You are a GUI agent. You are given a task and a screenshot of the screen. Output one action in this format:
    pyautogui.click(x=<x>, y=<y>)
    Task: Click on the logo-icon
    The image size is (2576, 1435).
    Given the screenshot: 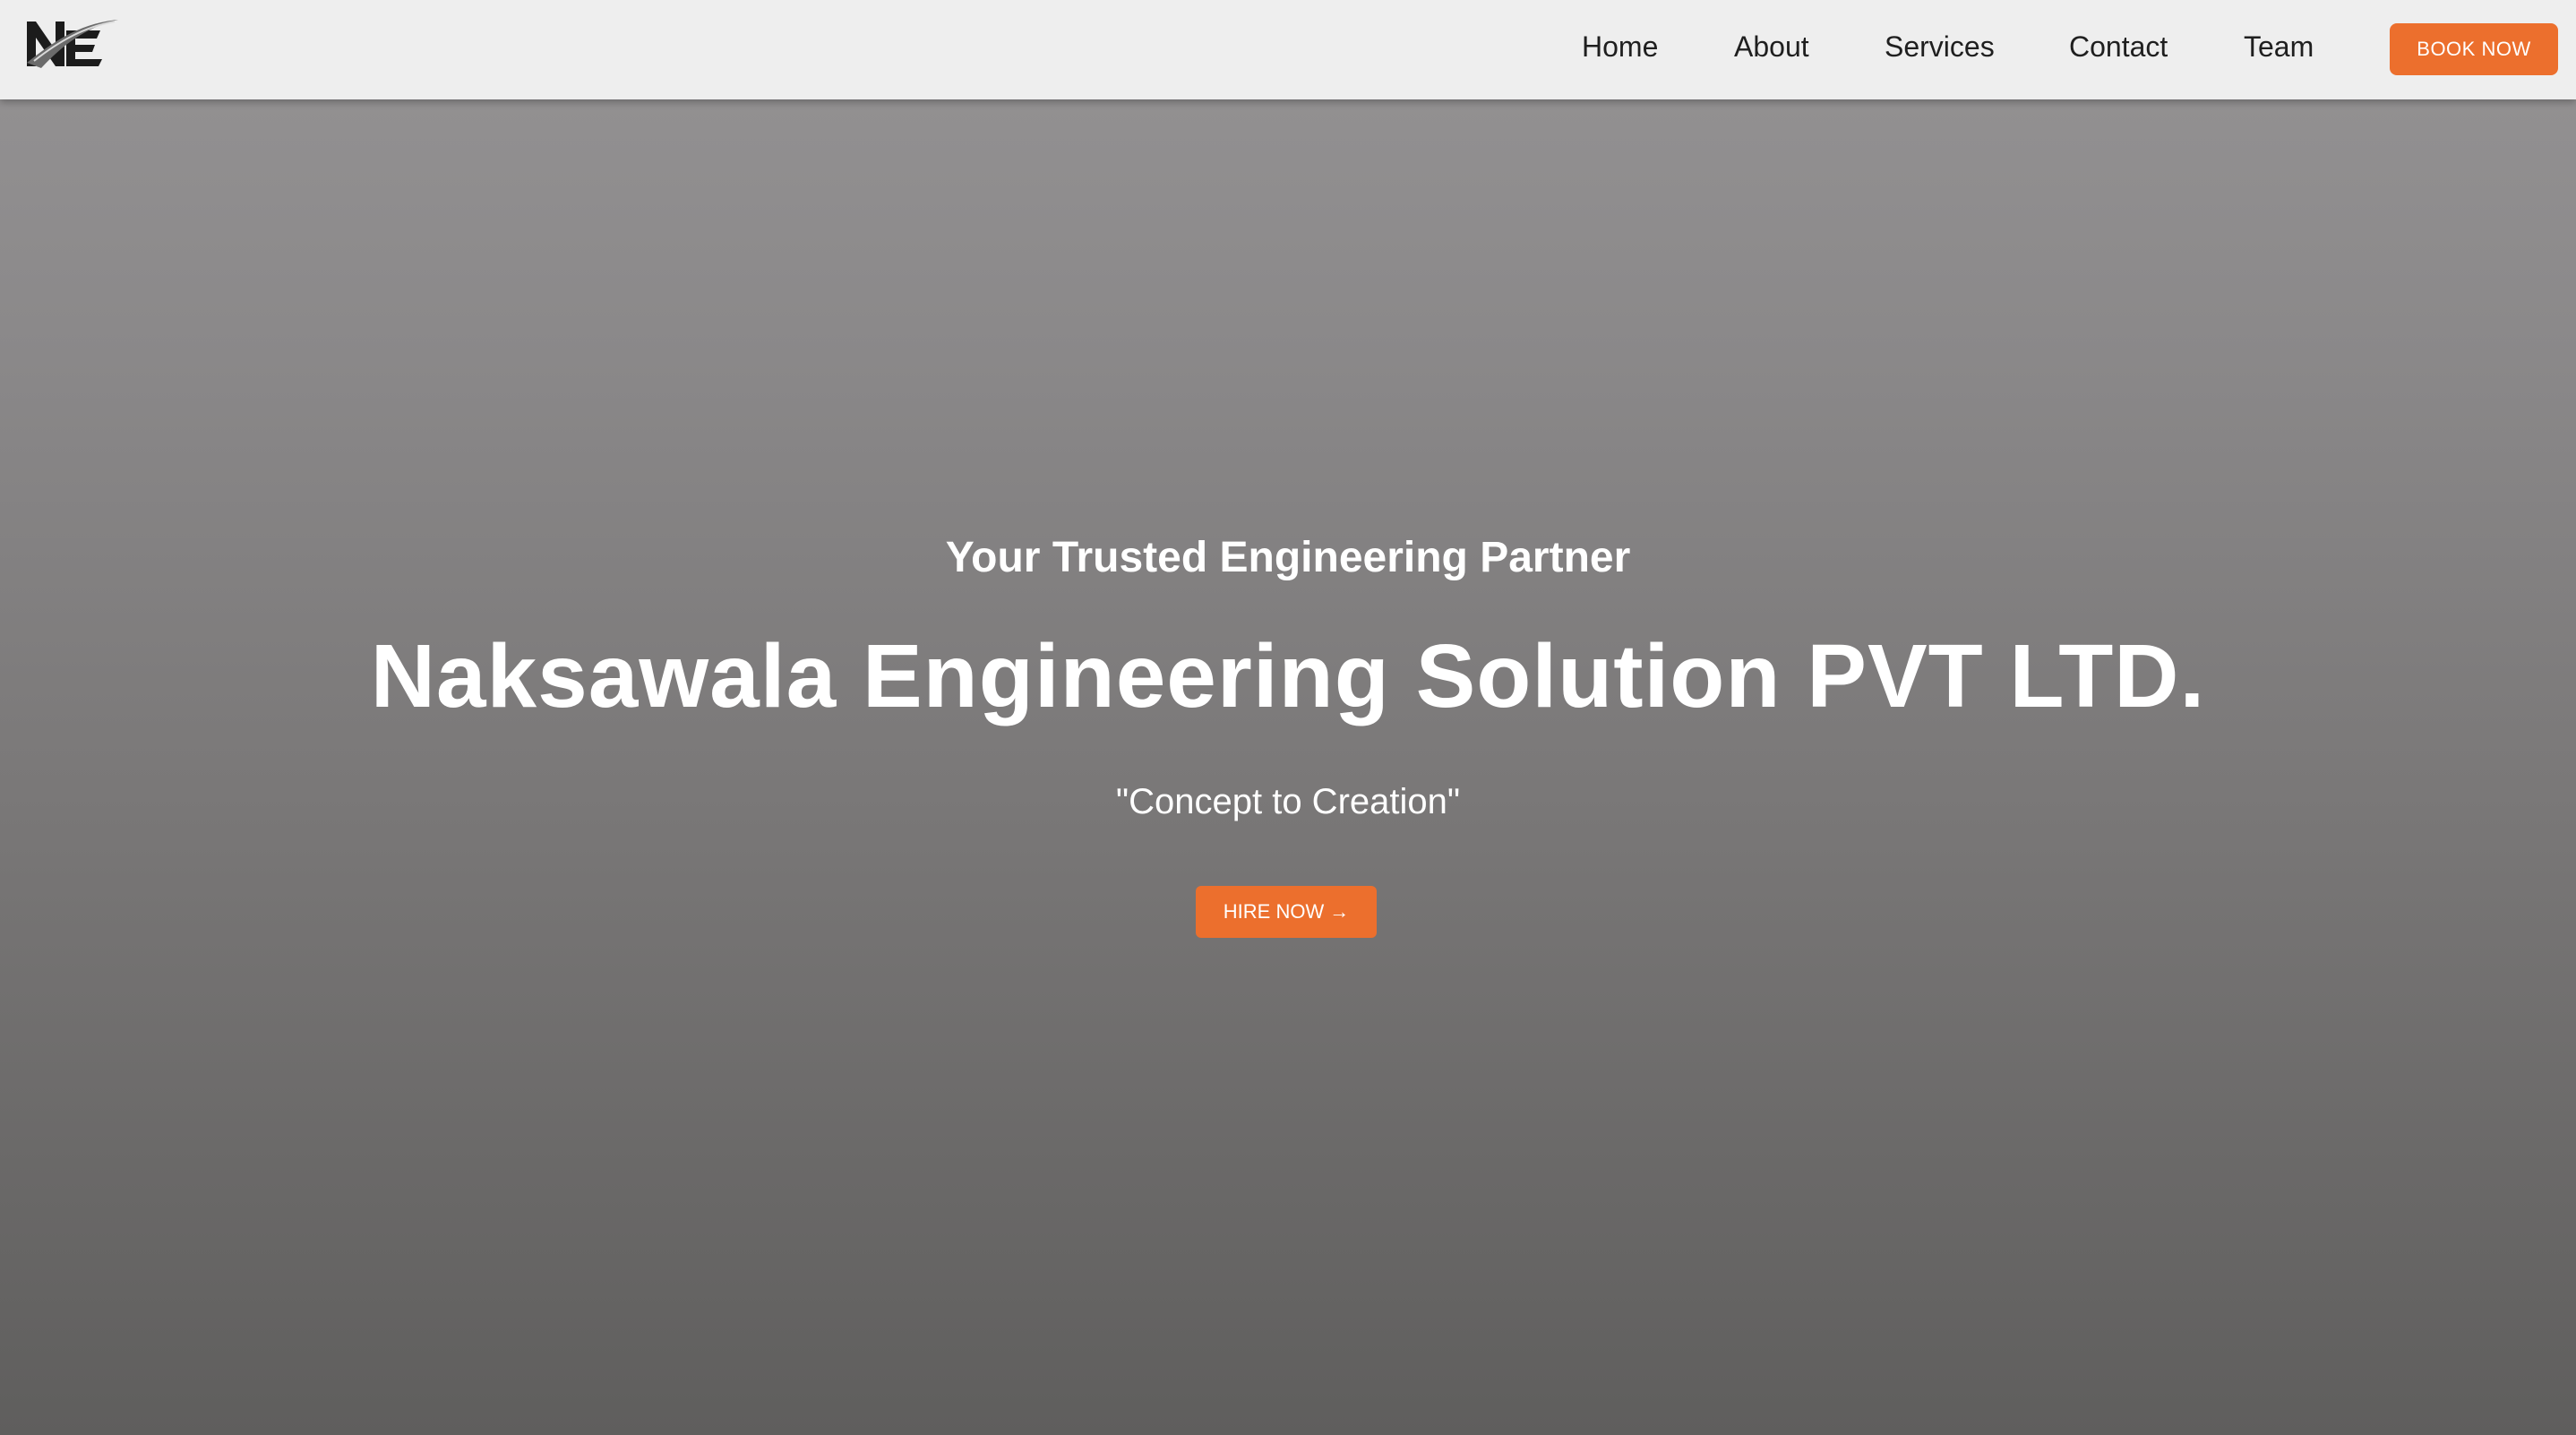 What is the action you would take?
    pyautogui.click(x=72, y=44)
    